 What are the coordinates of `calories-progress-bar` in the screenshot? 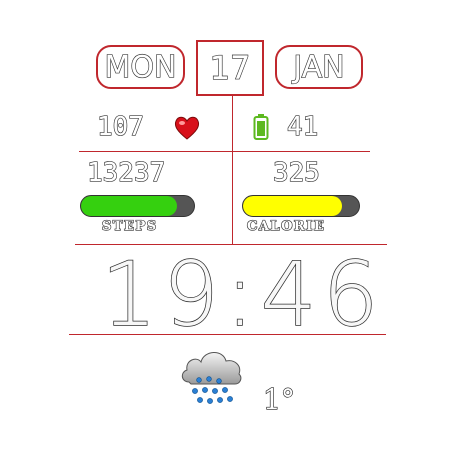 It's located at (301, 206).